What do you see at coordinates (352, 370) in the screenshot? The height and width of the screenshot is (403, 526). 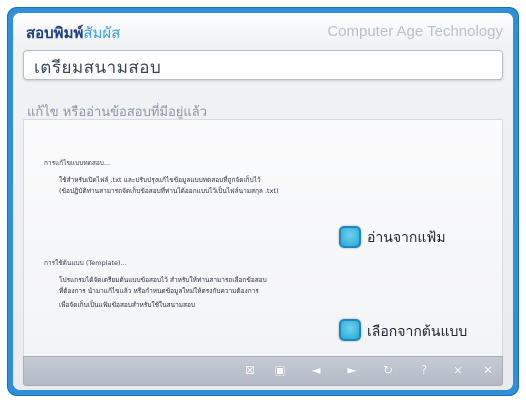 I see `next-icon: ►` at bounding box center [352, 370].